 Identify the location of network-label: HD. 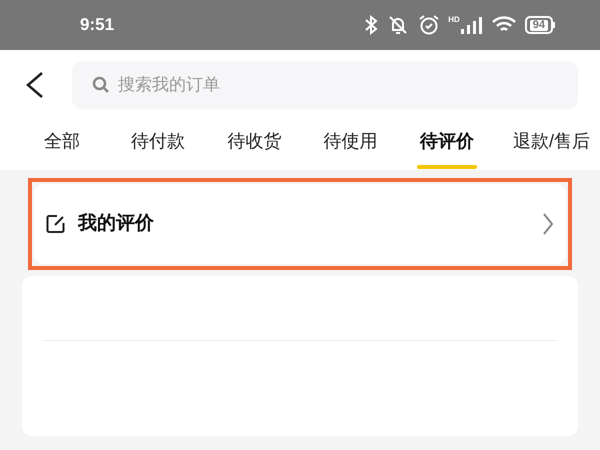
(454, 20).